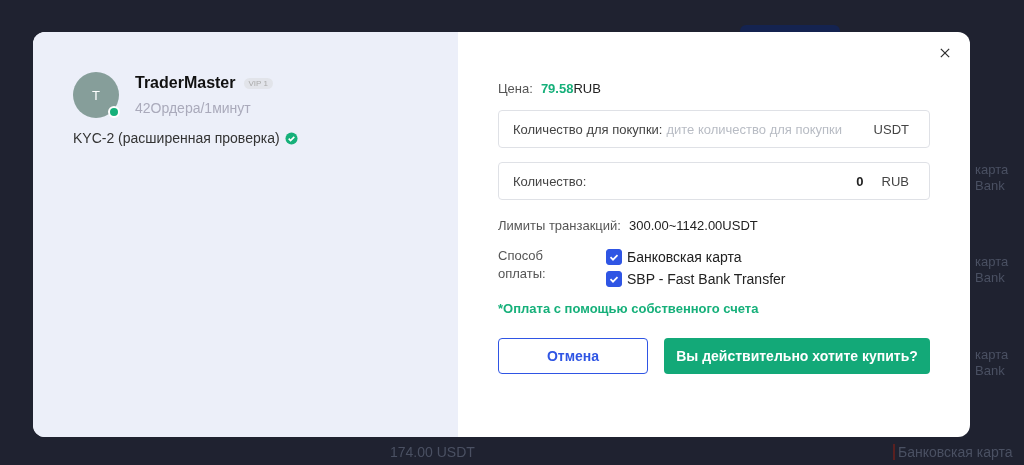 Image resolution: width=1024 pixels, height=465 pixels. I want to click on note-text: *Оплата с помощью собственного счета, so click(629, 308).